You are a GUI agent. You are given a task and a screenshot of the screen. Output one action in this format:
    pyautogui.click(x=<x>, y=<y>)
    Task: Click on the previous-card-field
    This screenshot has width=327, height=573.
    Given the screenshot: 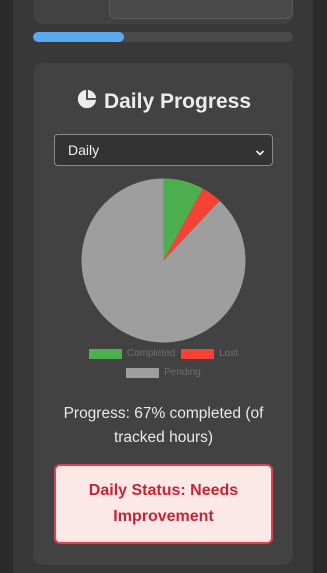 What is the action you would take?
    pyautogui.click(x=201, y=9)
    